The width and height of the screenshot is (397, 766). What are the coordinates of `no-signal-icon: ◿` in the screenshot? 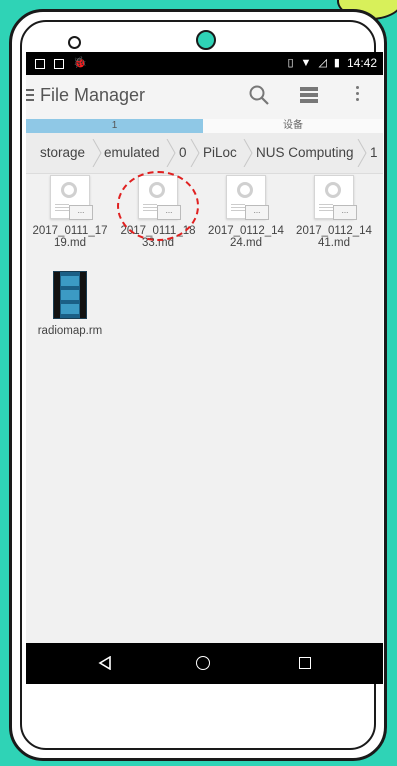 It's located at (322, 62).